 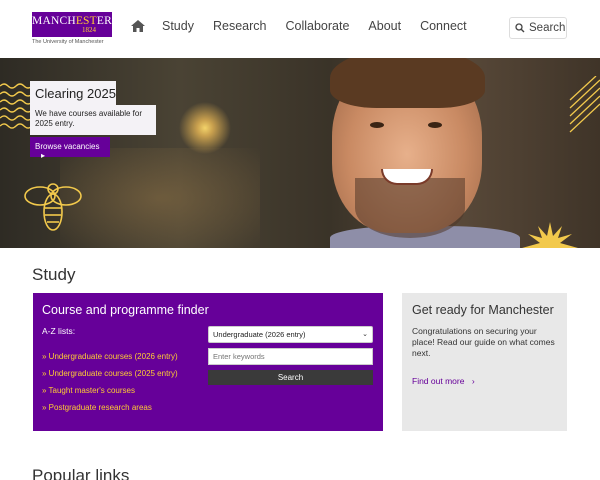 I want to click on browse-vacancies-button: Browse vacancies ▸, so click(x=70, y=148).